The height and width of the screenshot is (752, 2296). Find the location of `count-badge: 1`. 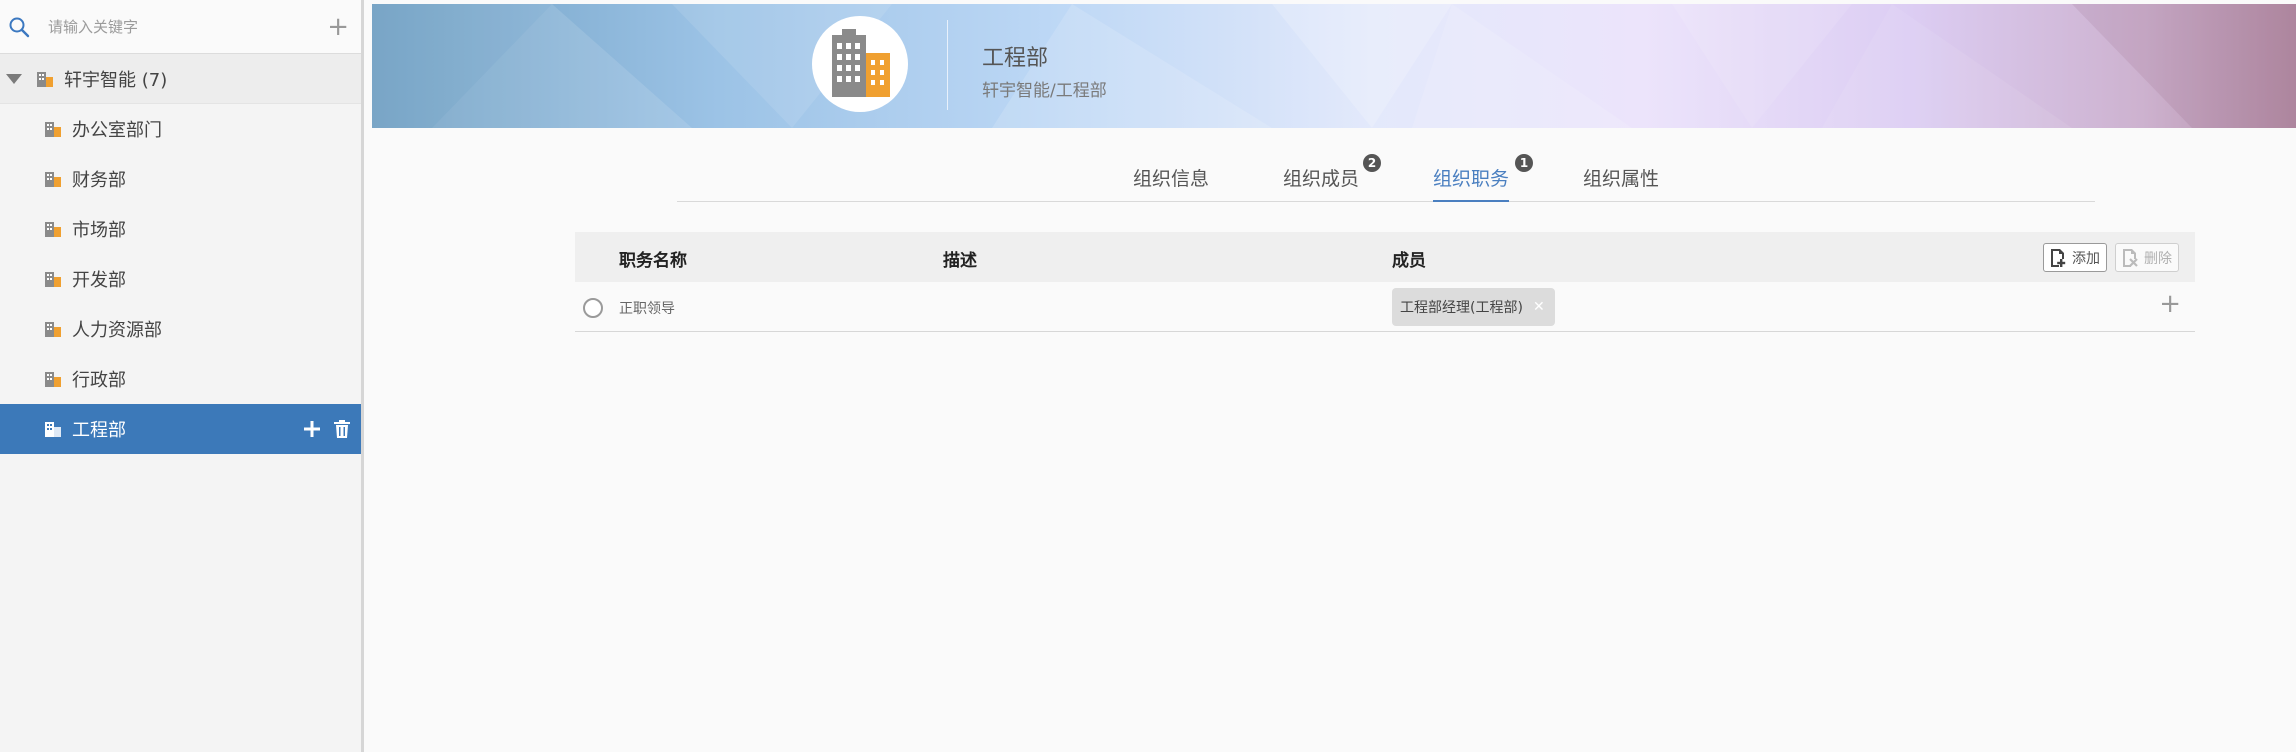

count-badge: 1 is located at coordinates (1524, 163).